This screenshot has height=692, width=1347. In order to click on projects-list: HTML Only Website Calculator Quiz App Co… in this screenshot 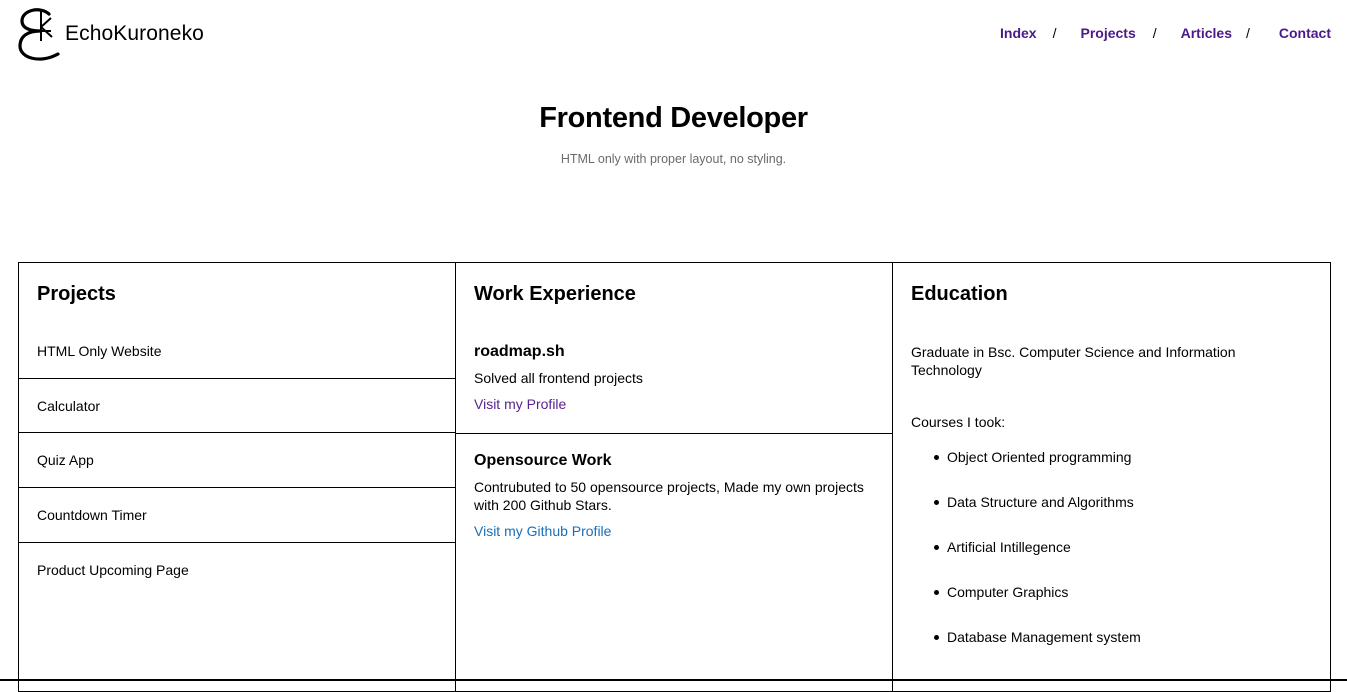, I will do `click(237, 462)`.